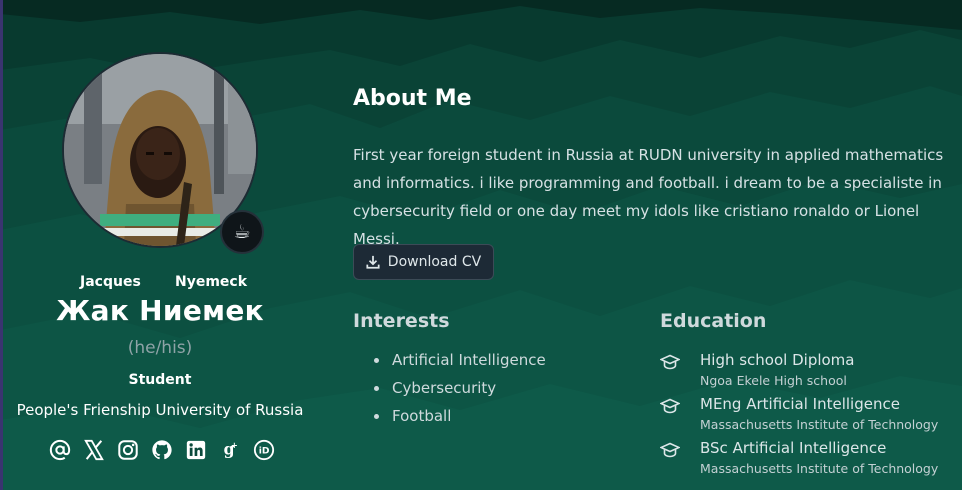 The image size is (962, 490). Describe the element at coordinates (373, 262) in the screenshot. I see `download-icon` at that location.